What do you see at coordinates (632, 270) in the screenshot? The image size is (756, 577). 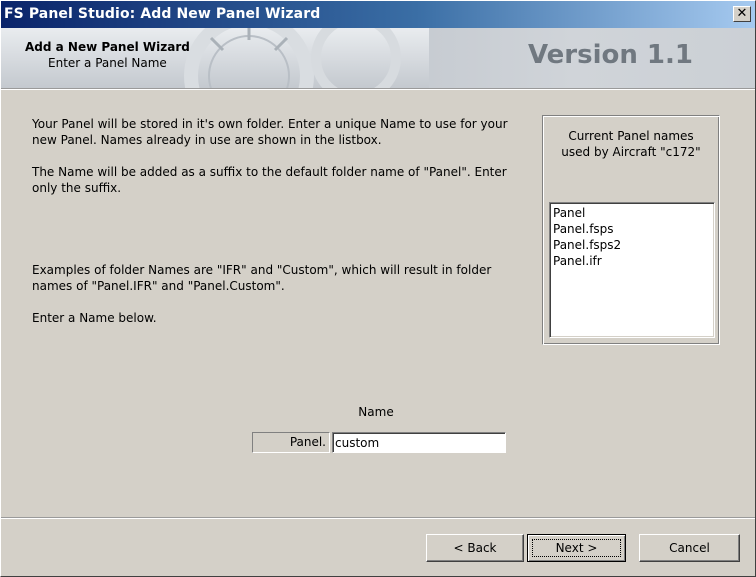 I see `panel-names-listbox: Panel Panel.fsps Panel.fsps2 Panel.ifr` at bounding box center [632, 270].